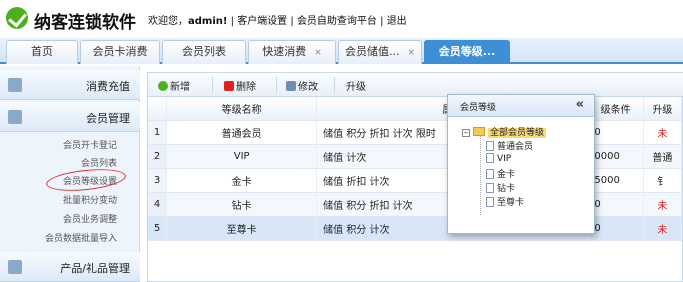 The image size is (683, 282). I want to click on row-up: 普通, so click(663, 156).